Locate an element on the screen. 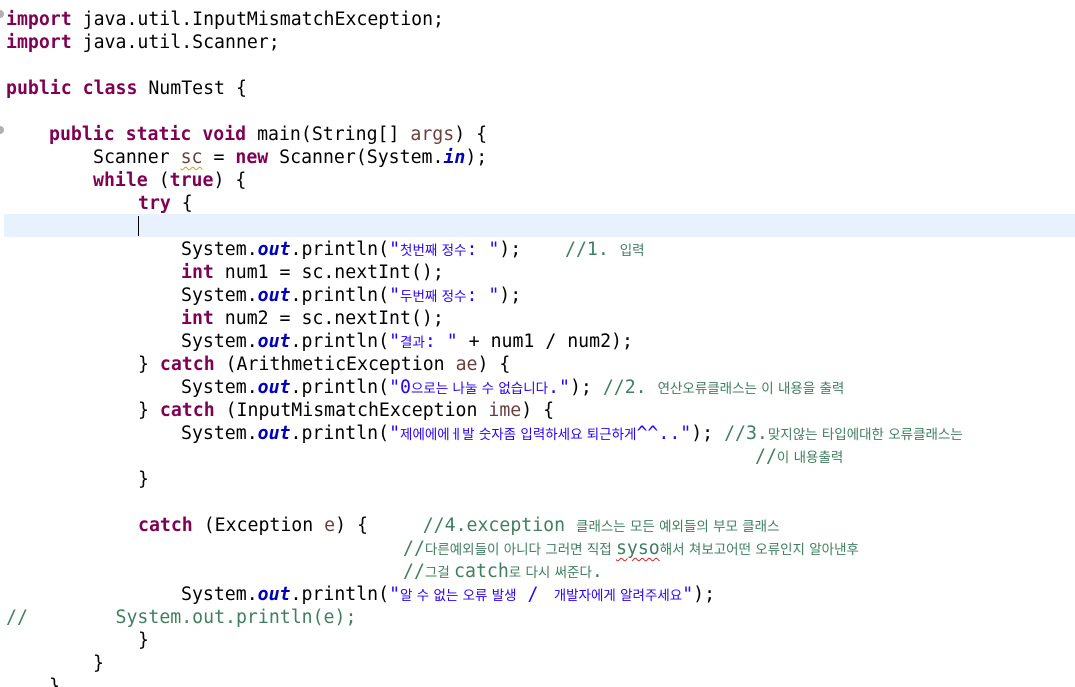 This screenshot has width=1075, height=687. code-line-main-method: public static void main(String[] args) { is located at coordinates (268, 134).